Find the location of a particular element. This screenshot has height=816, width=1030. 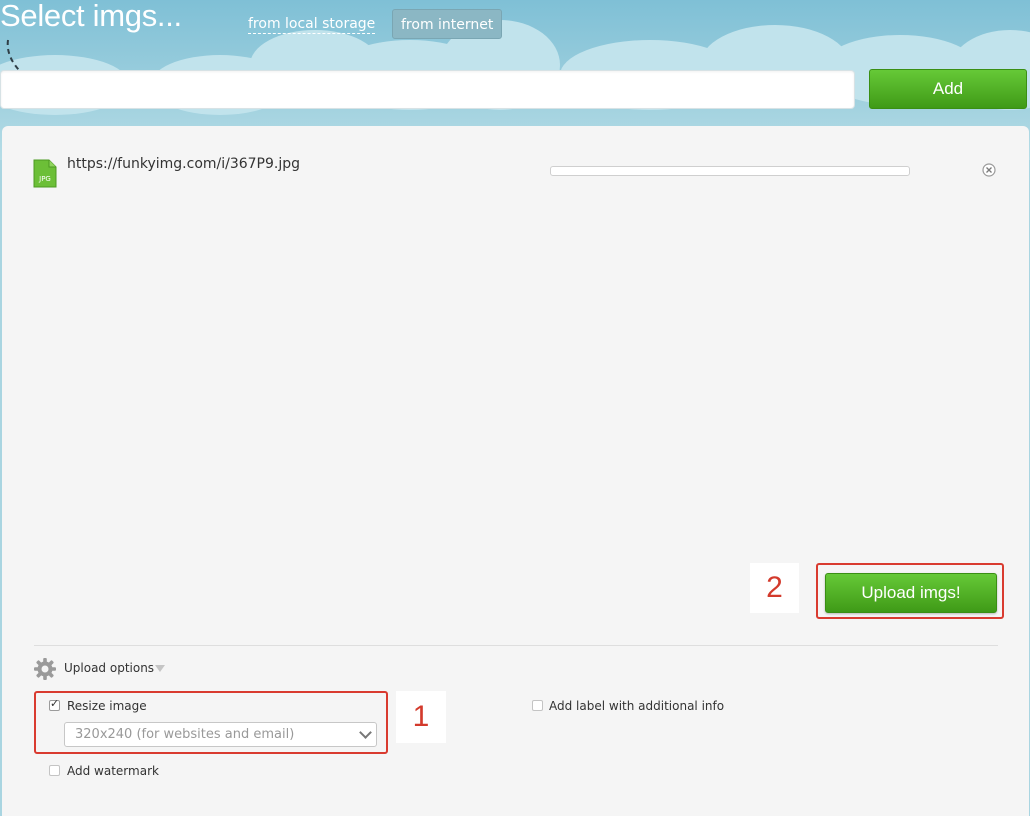

upload-button: Upload imgs! is located at coordinates (911, 593).